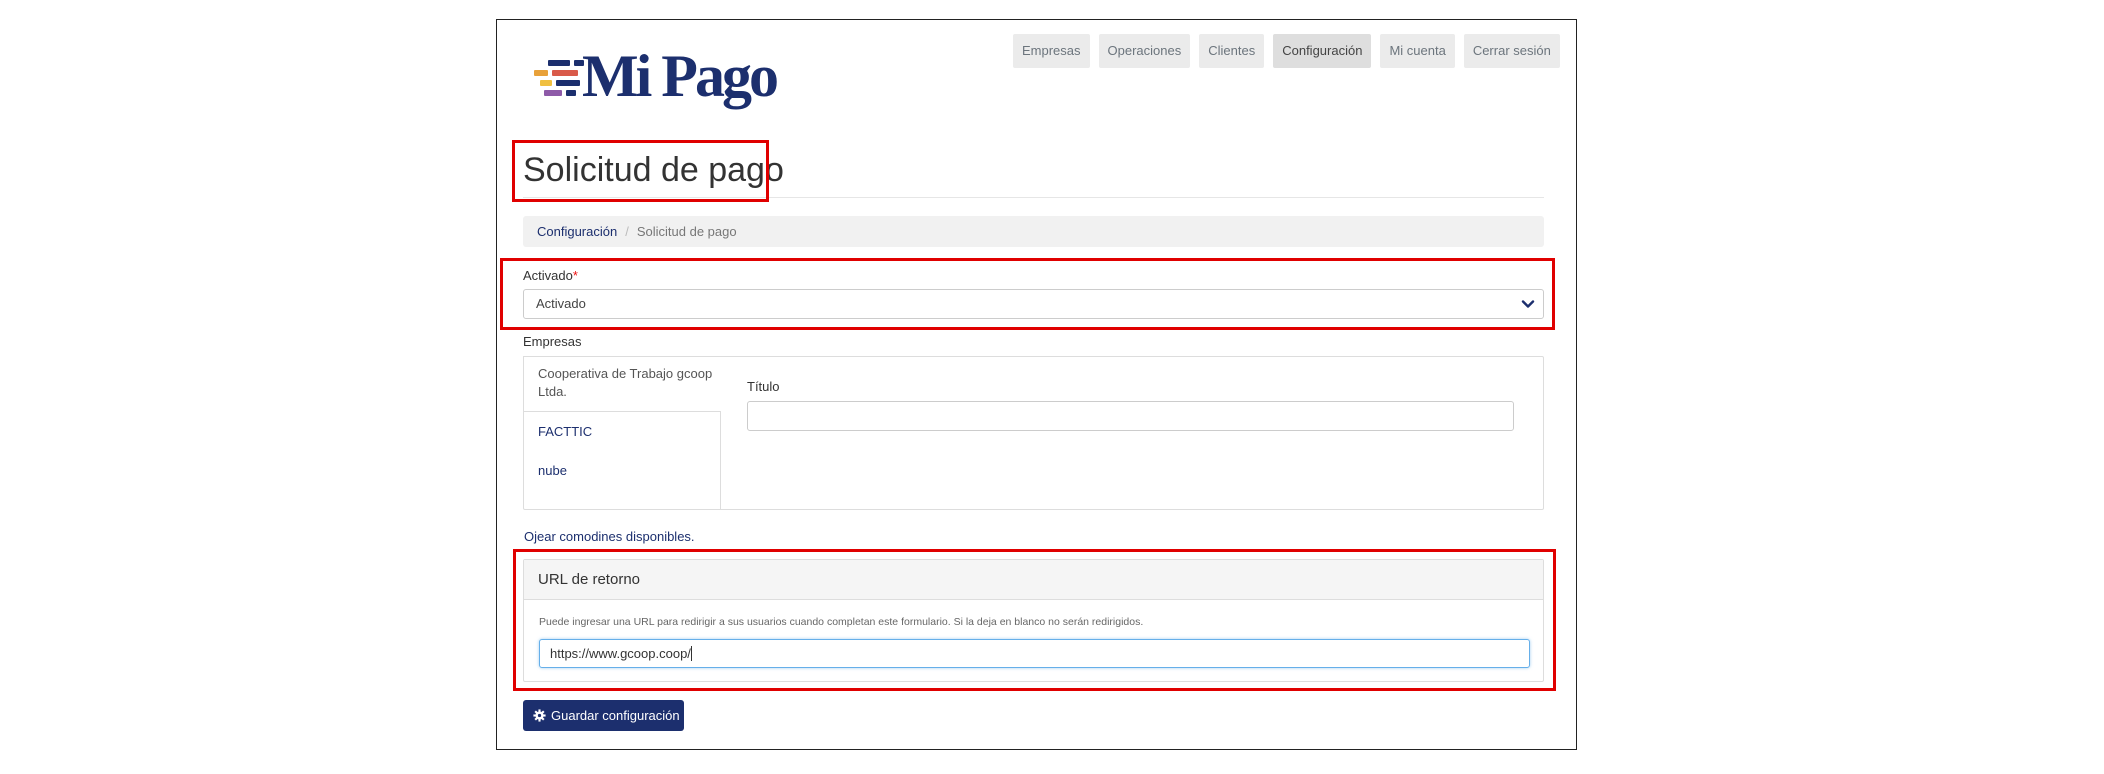 The height and width of the screenshot is (774, 2104). What do you see at coordinates (565, 432) in the screenshot?
I see `tab-facttic: FACTTIC` at bounding box center [565, 432].